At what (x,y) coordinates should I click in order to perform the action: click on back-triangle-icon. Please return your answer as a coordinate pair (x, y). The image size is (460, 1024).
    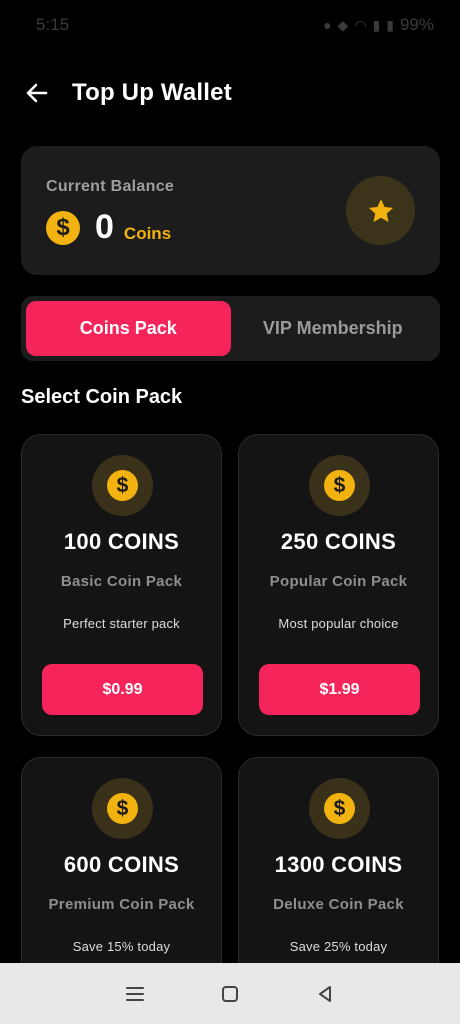
    Looking at the image, I should click on (324, 993).